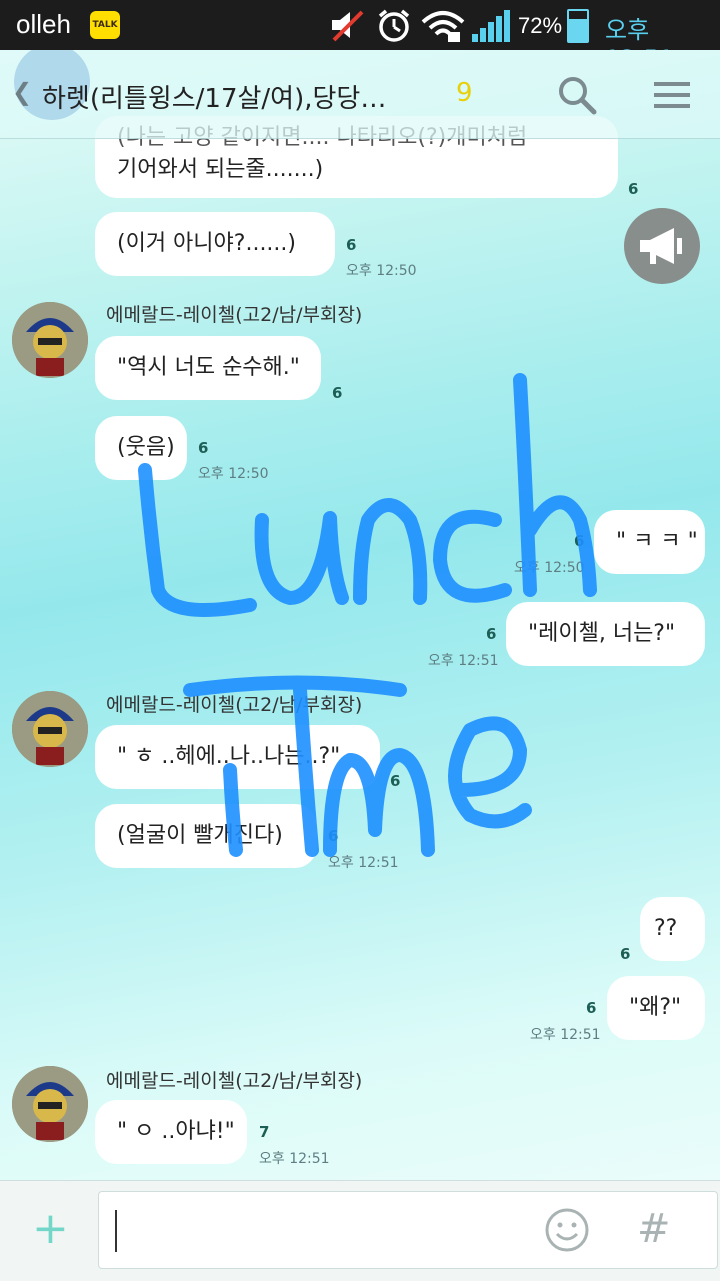  Describe the element at coordinates (464, 93) in the screenshot. I see `member-count: 9` at that location.